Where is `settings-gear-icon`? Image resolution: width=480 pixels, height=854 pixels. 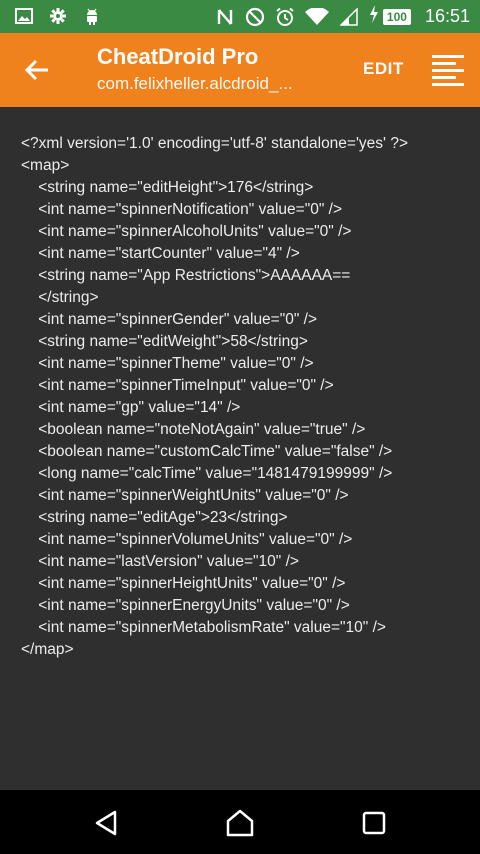
settings-gear-icon is located at coordinates (58, 16).